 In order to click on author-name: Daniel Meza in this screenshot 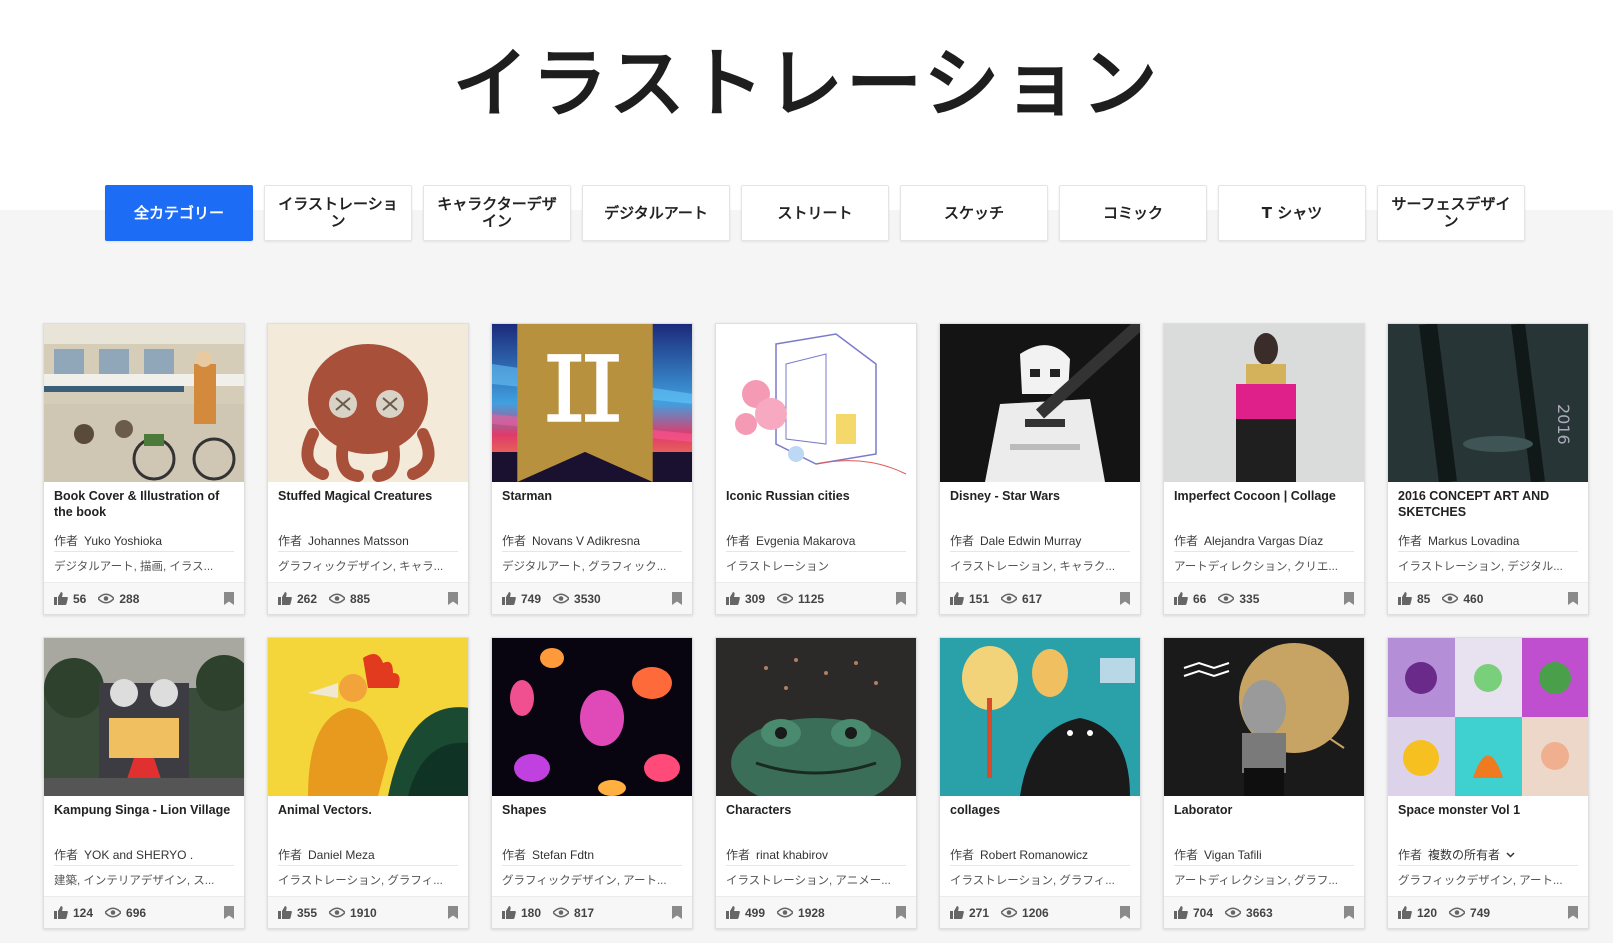, I will do `click(341, 855)`.